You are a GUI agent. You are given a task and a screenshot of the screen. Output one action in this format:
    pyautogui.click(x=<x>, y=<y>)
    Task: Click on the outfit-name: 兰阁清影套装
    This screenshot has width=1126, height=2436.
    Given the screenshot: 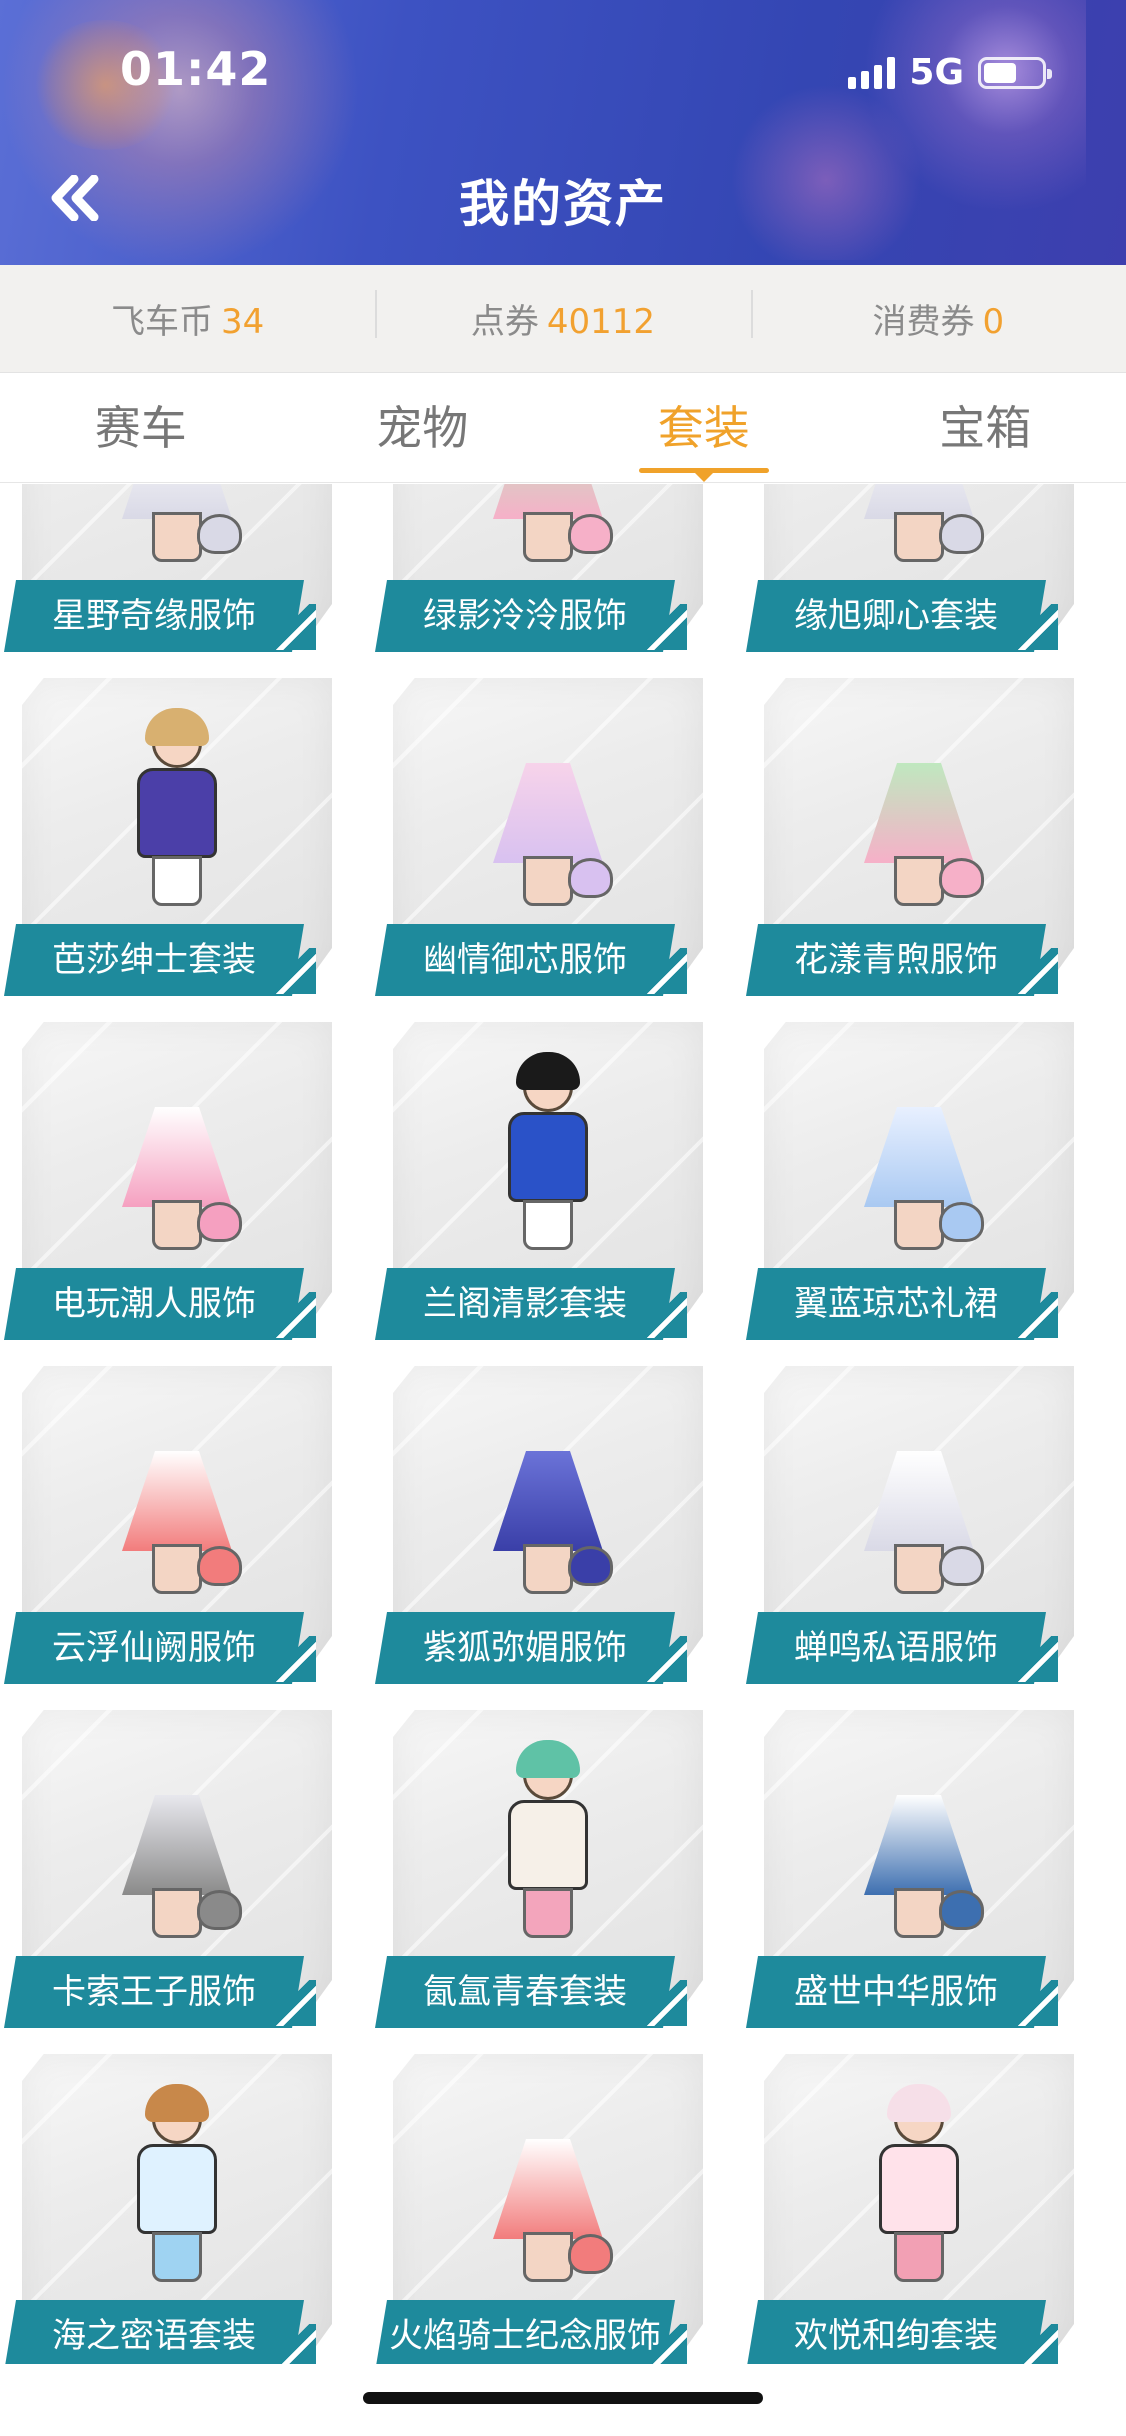 What is the action you would take?
    pyautogui.click(x=525, y=1304)
    